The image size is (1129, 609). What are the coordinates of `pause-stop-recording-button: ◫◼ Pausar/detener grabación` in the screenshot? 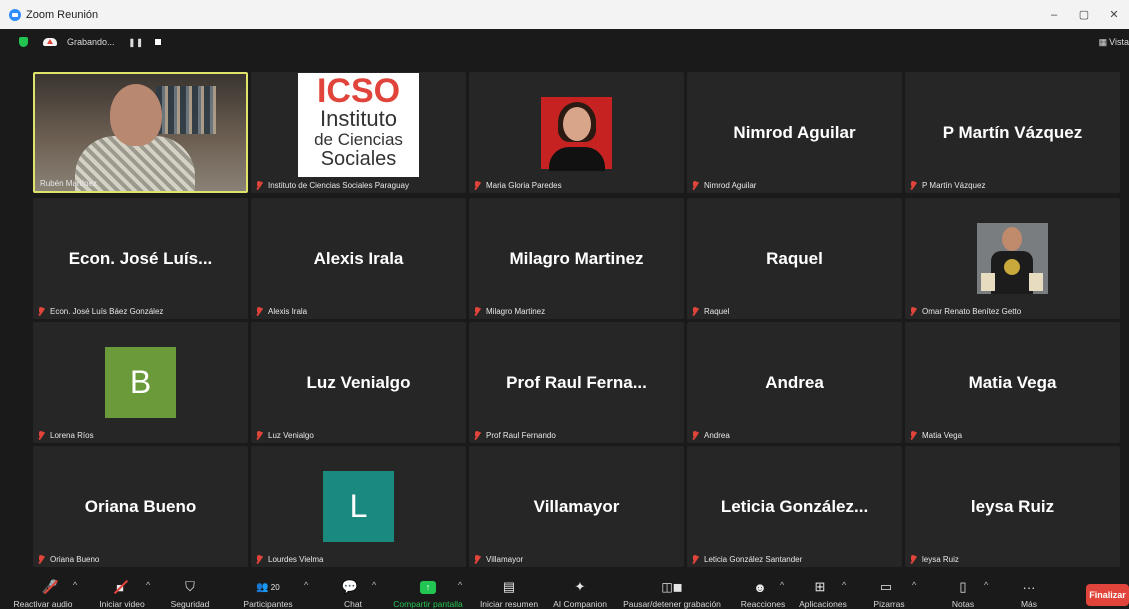 It's located at (672, 592).